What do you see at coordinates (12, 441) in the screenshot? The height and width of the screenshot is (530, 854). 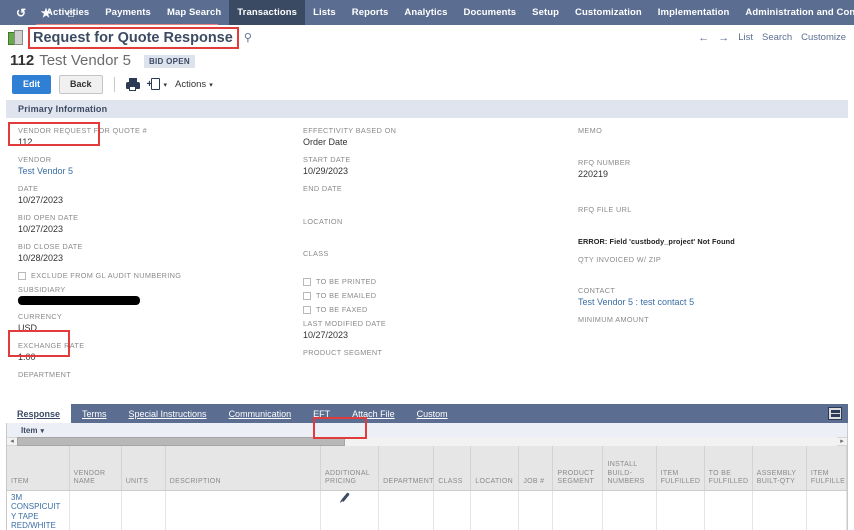 I see `scroll-left-arrow-icon: ◂` at bounding box center [12, 441].